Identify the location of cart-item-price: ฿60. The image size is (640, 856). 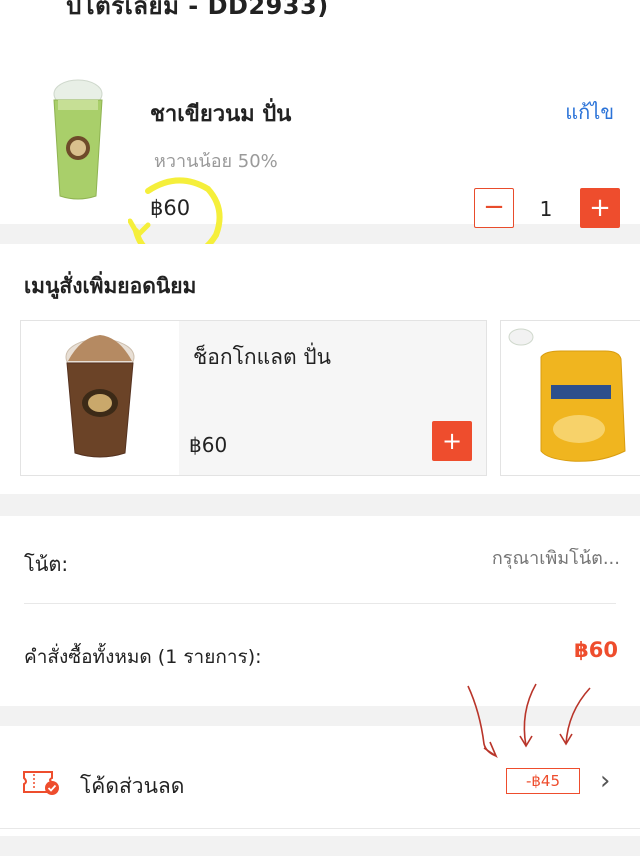
(170, 208).